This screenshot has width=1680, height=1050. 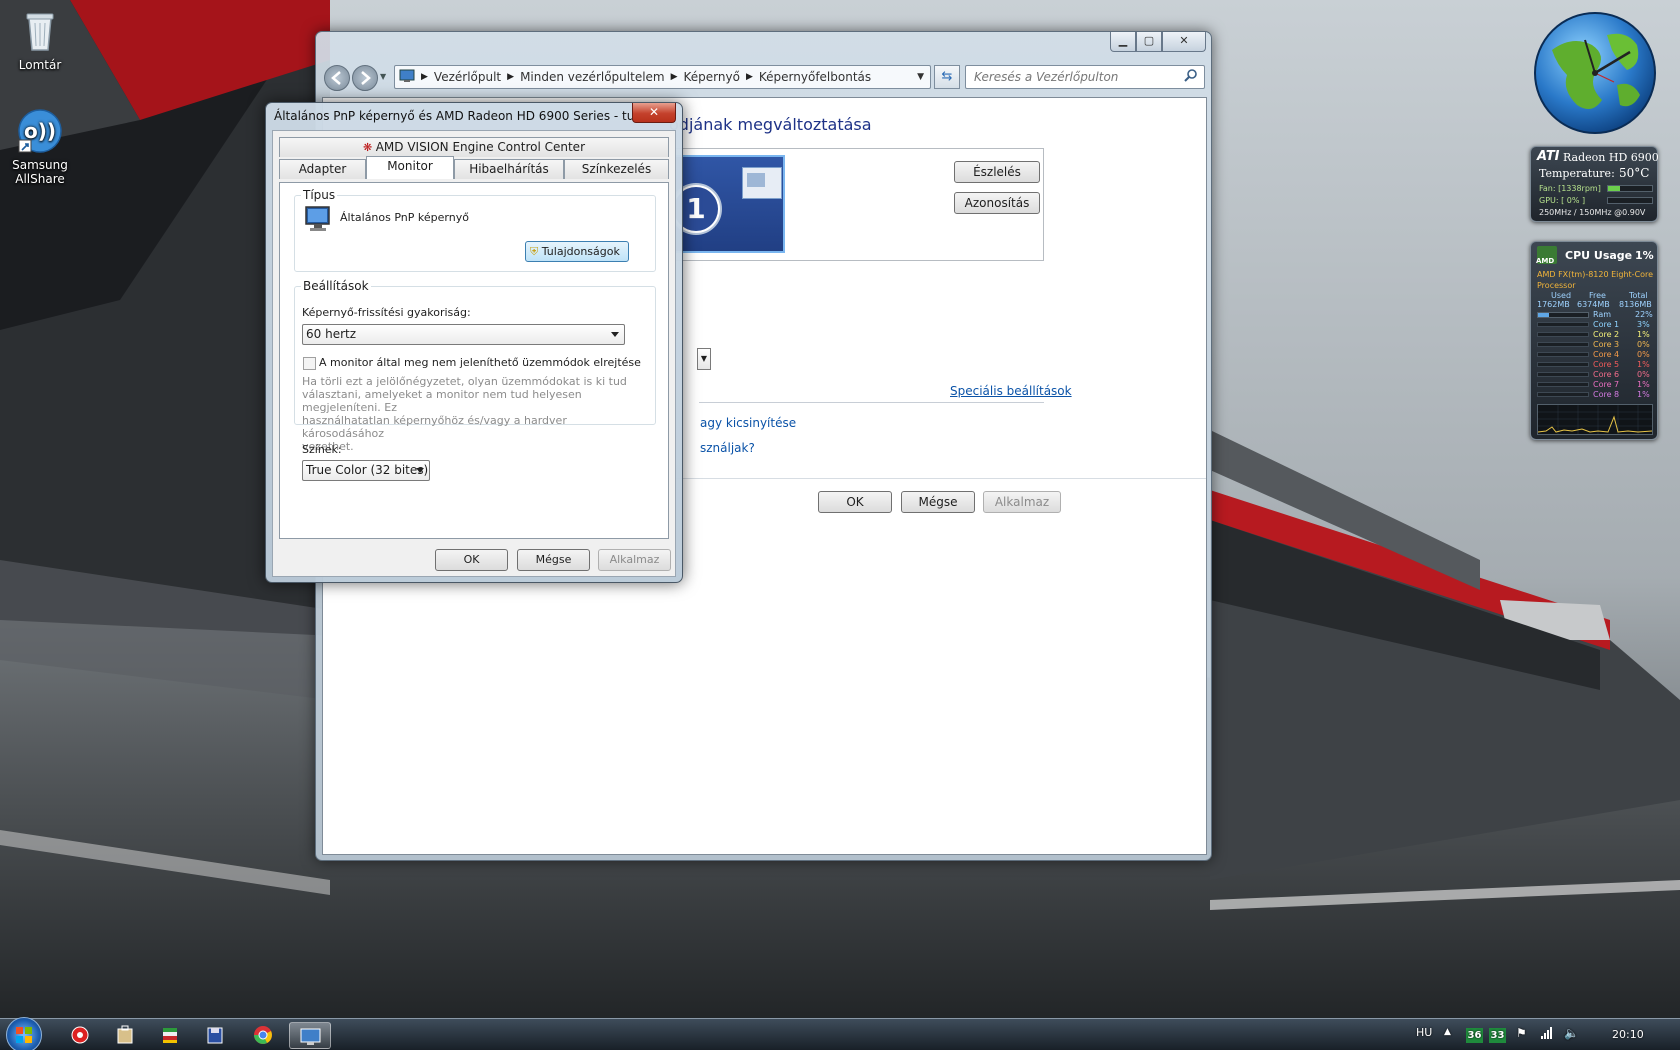 I want to click on back-button, so click(x=337, y=78).